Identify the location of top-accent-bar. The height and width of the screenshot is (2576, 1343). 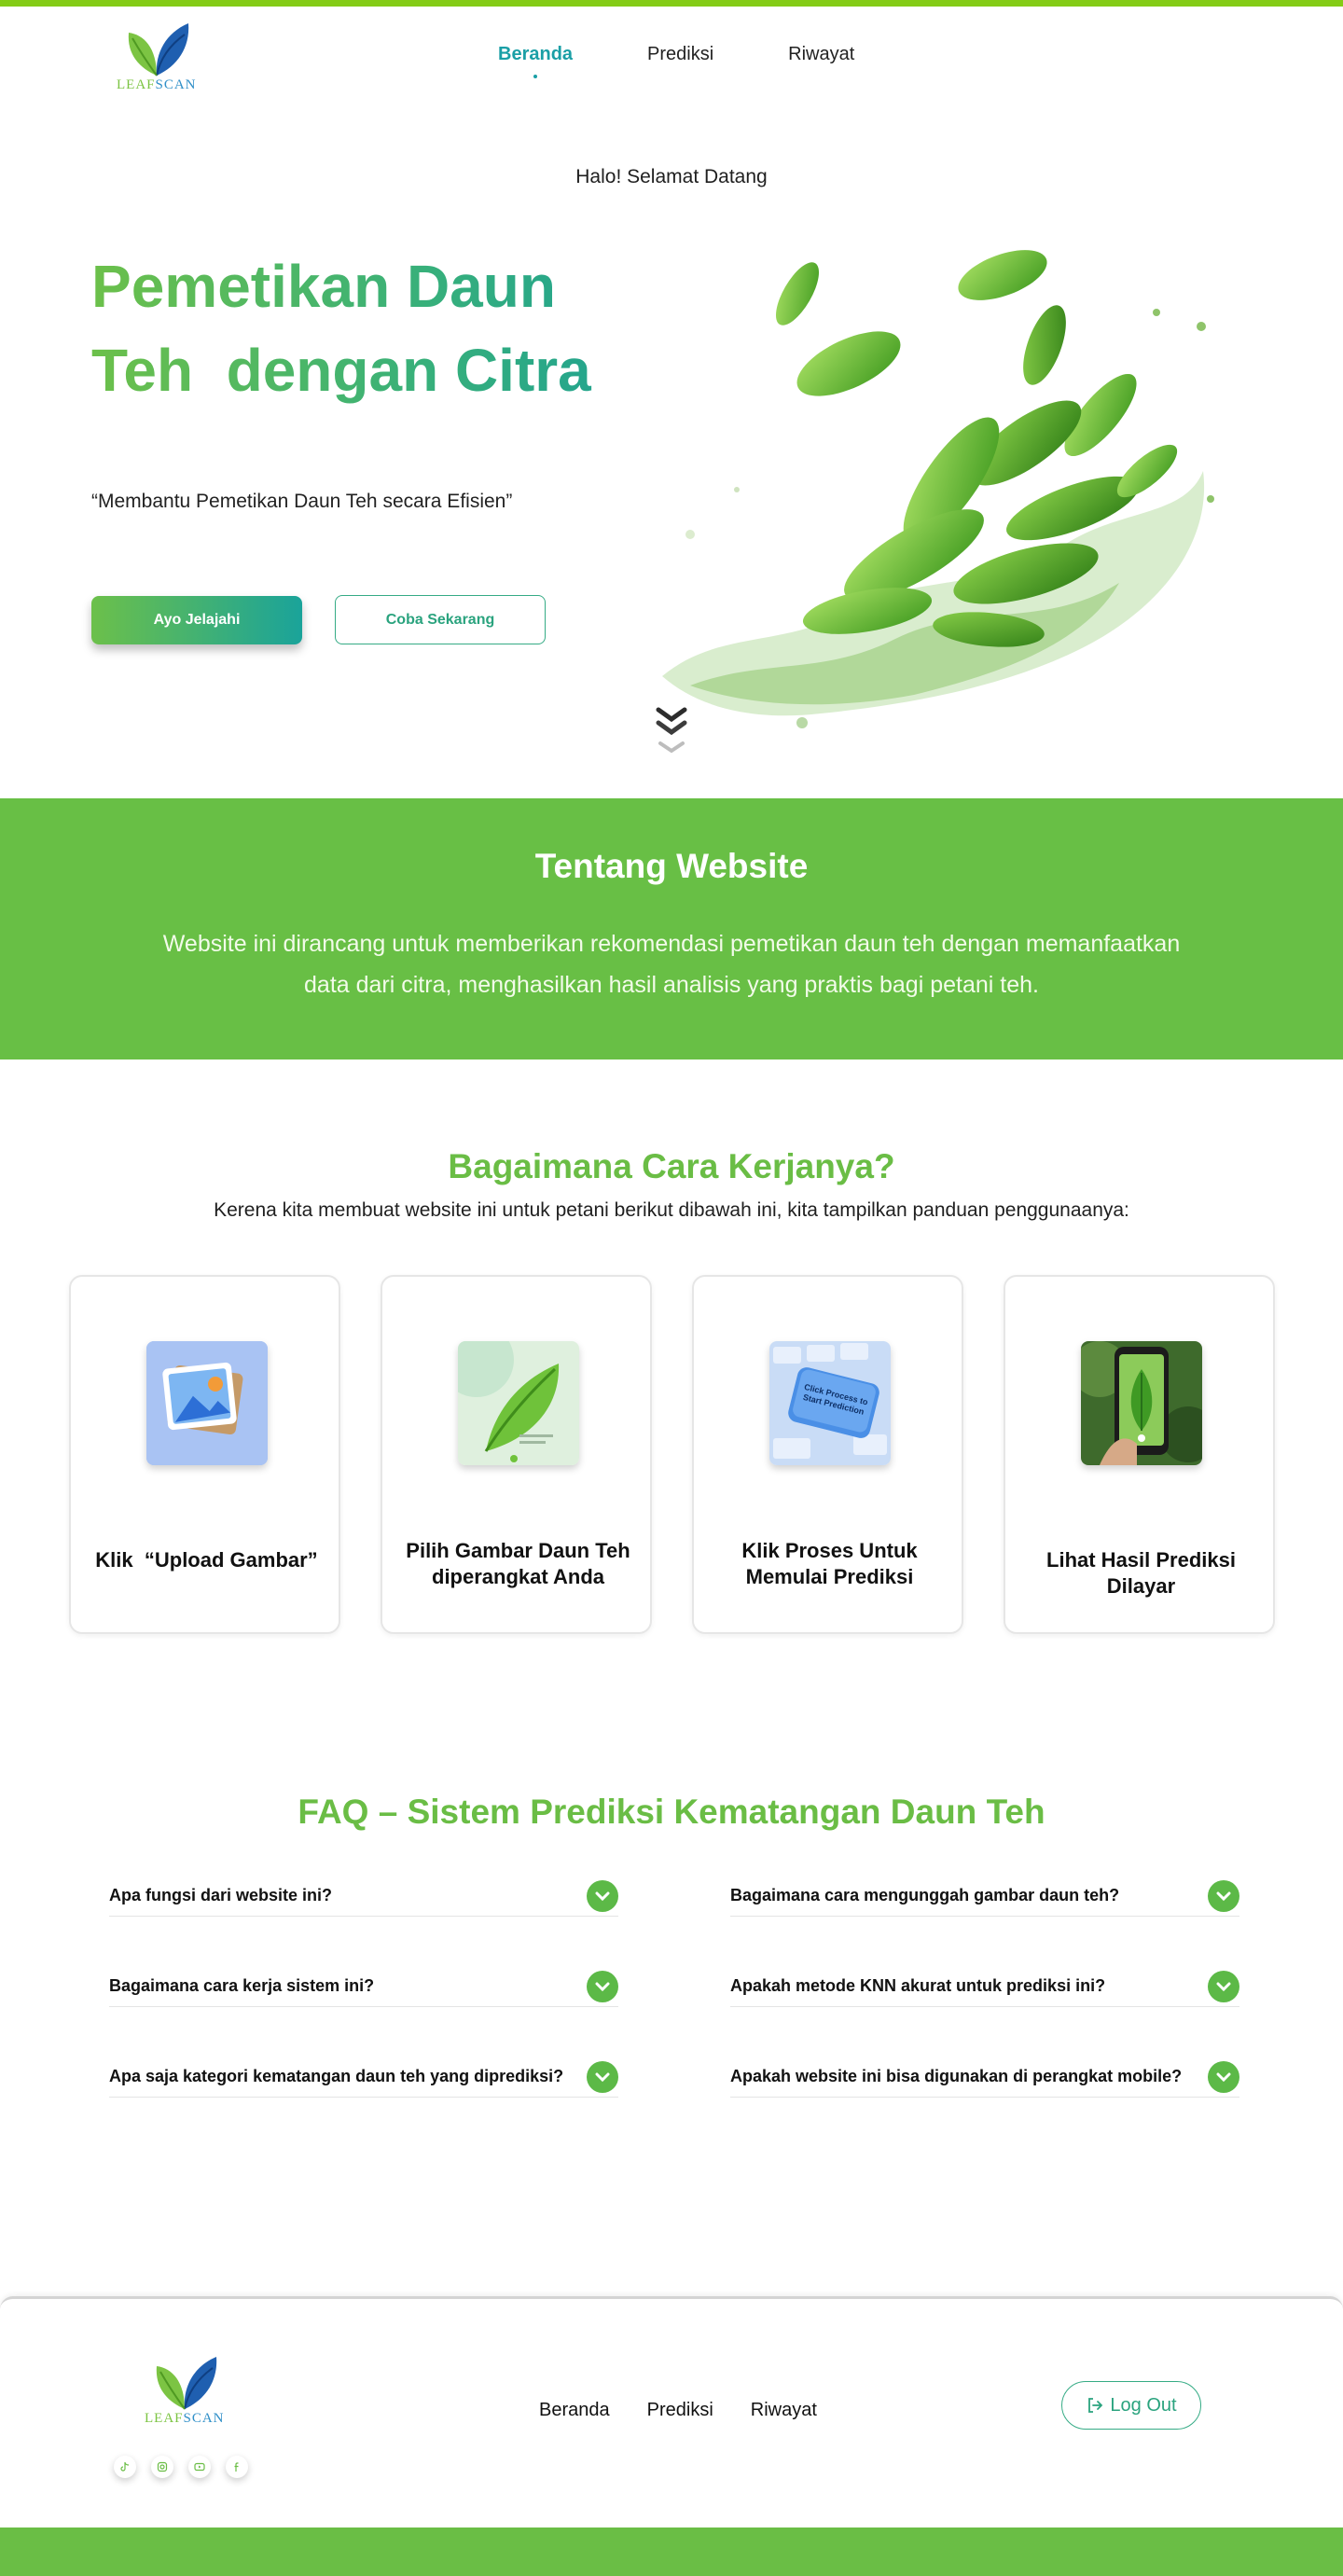
(672, 3).